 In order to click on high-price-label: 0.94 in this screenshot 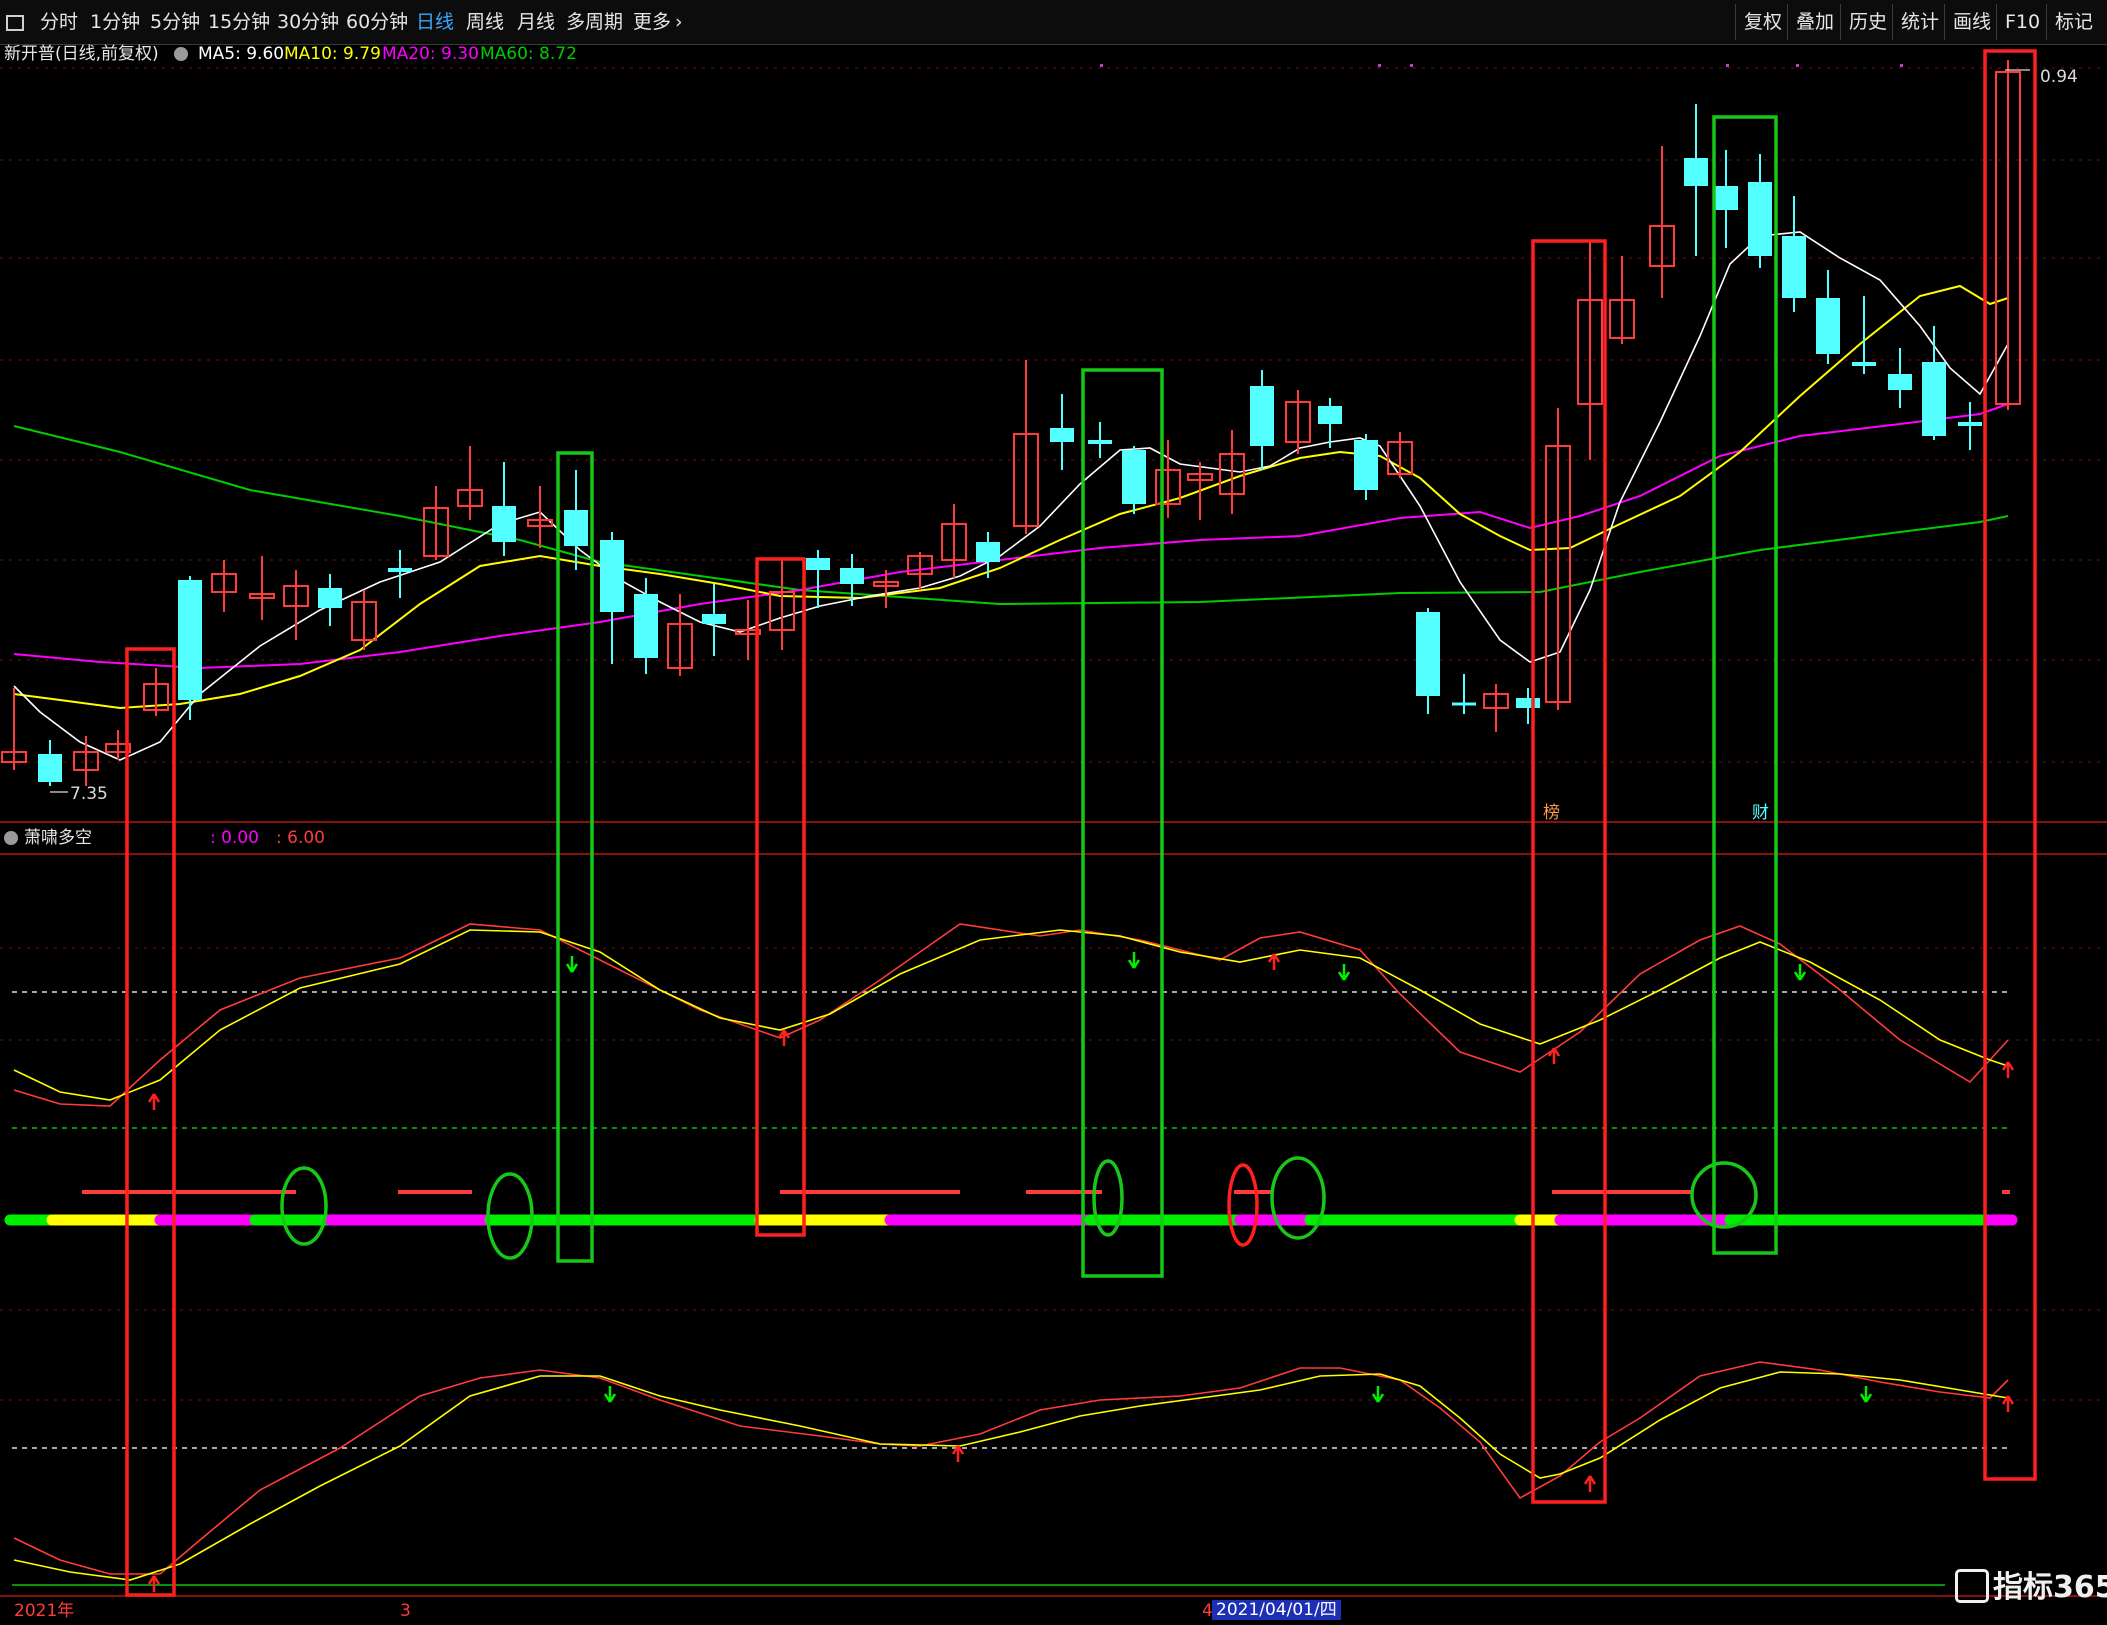, I will do `click(2059, 77)`.